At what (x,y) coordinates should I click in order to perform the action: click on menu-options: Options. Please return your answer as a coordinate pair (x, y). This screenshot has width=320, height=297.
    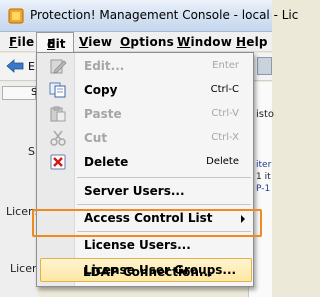
    Looking at the image, I should click on (147, 42).